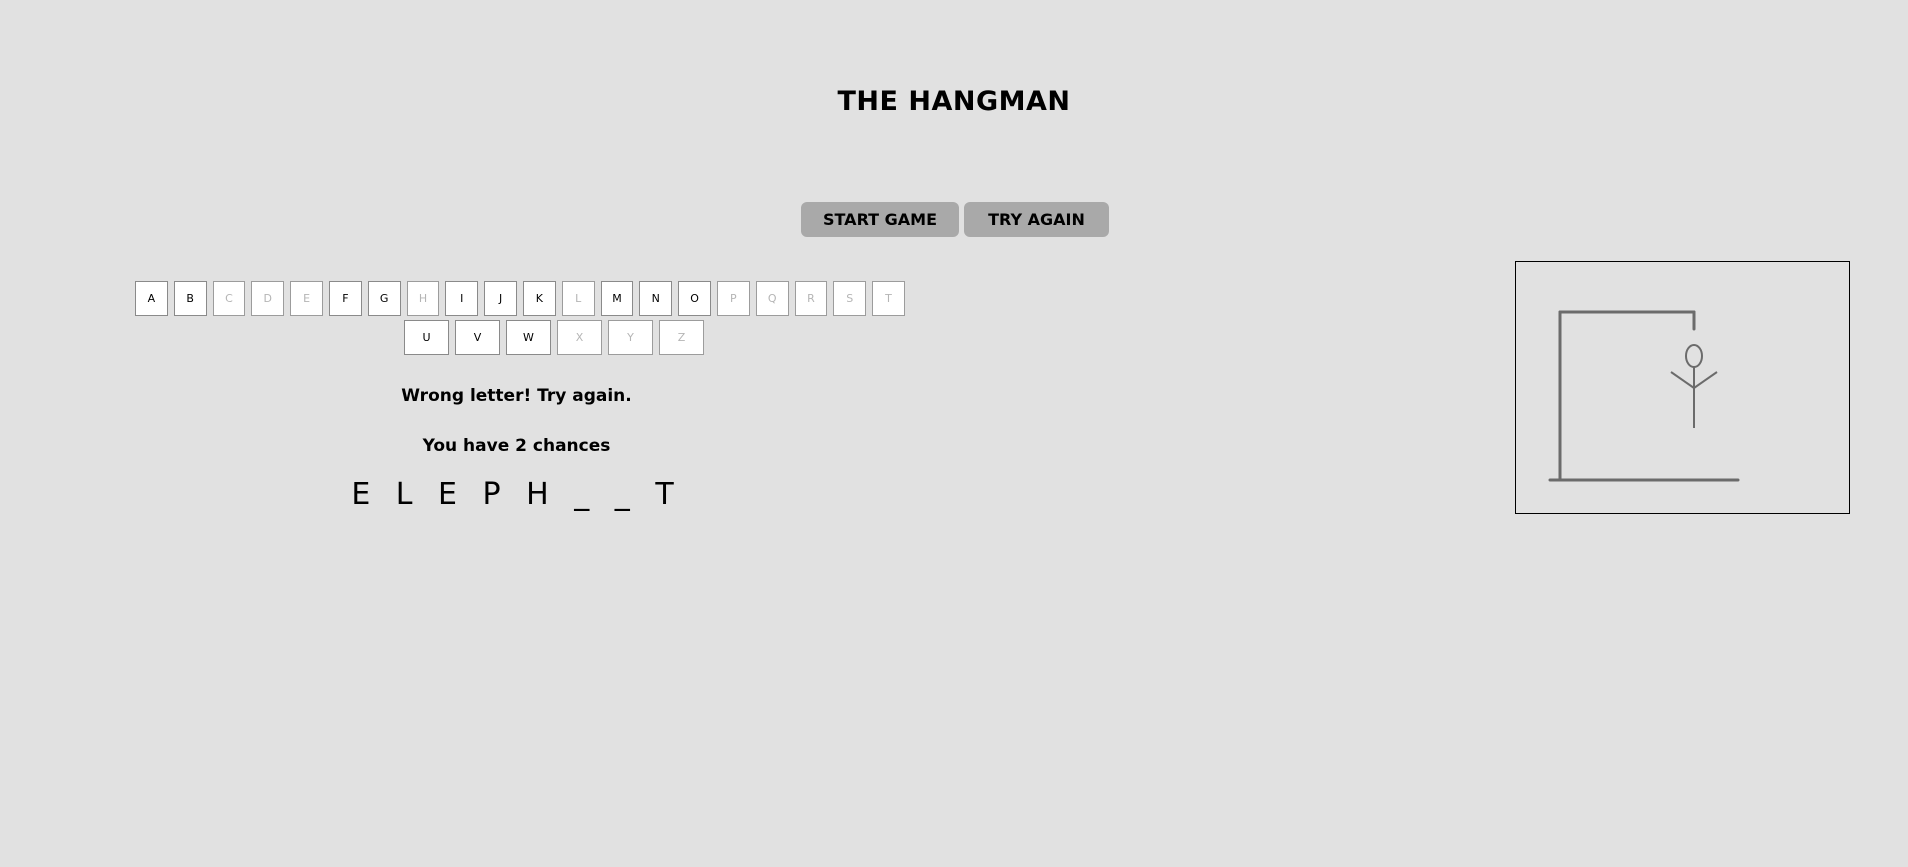  What do you see at coordinates (423, 298) in the screenshot?
I see `letter-key-h: H` at bounding box center [423, 298].